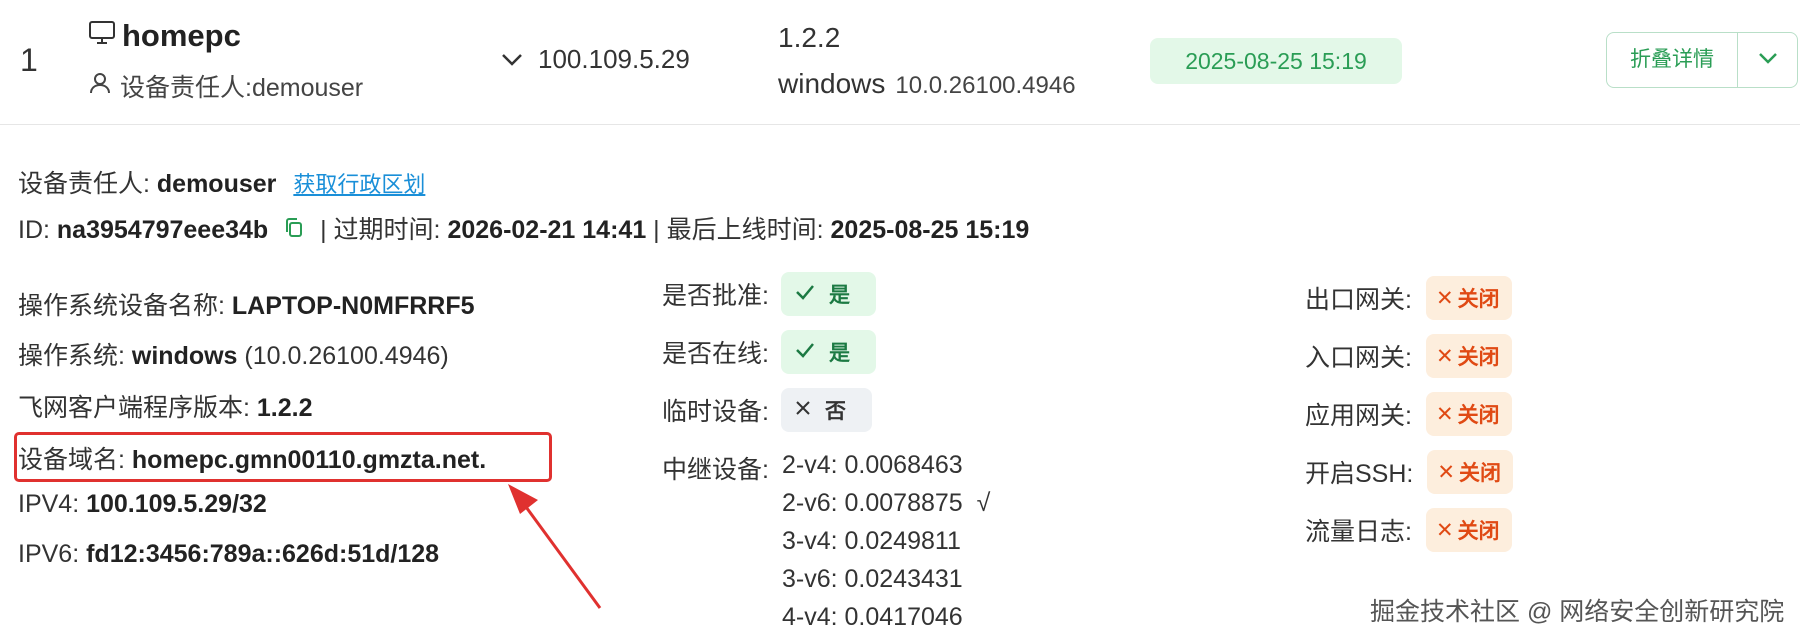 The image size is (1800, 644). I want to click on ip-address: 100.109.5.29, so click(614, 59).